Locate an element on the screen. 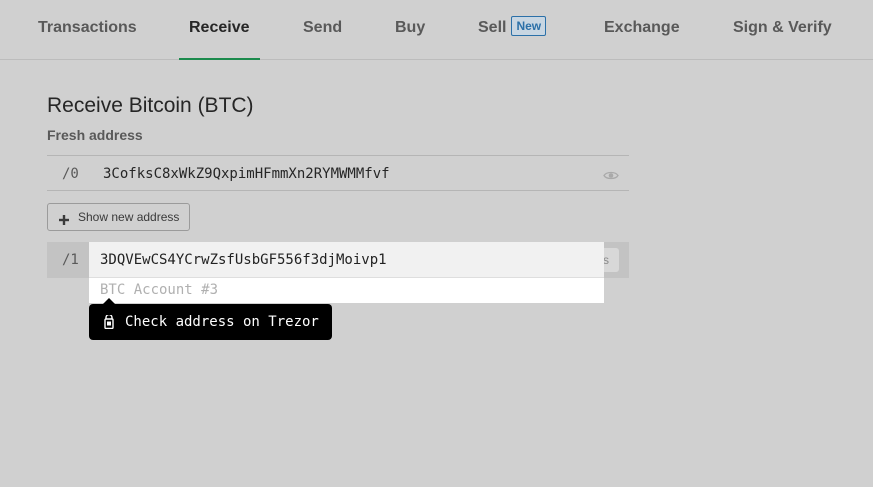  tab-transactions: Transactions is located at coordinates (87, 29).